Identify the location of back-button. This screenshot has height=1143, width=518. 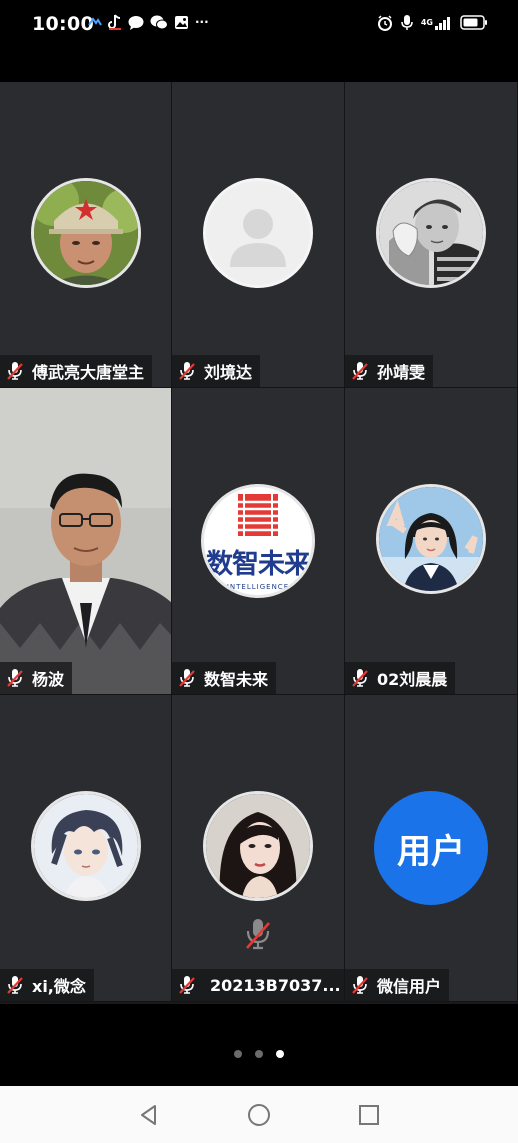
(149, 1115).